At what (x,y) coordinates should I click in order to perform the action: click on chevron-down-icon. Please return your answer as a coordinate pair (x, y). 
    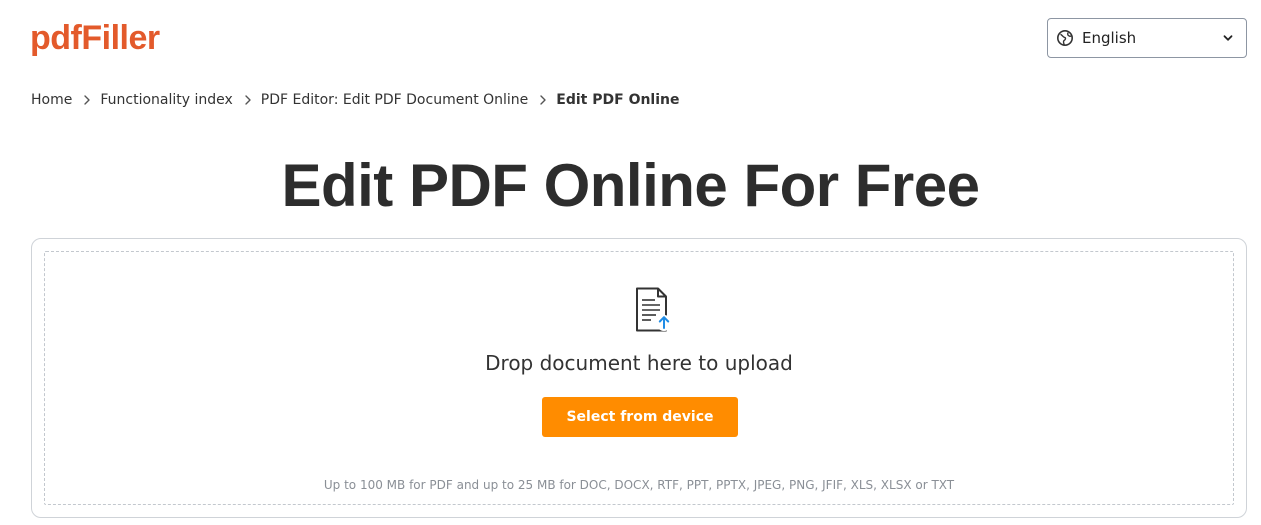
    Looking at the image, I should click on (1228, 38).